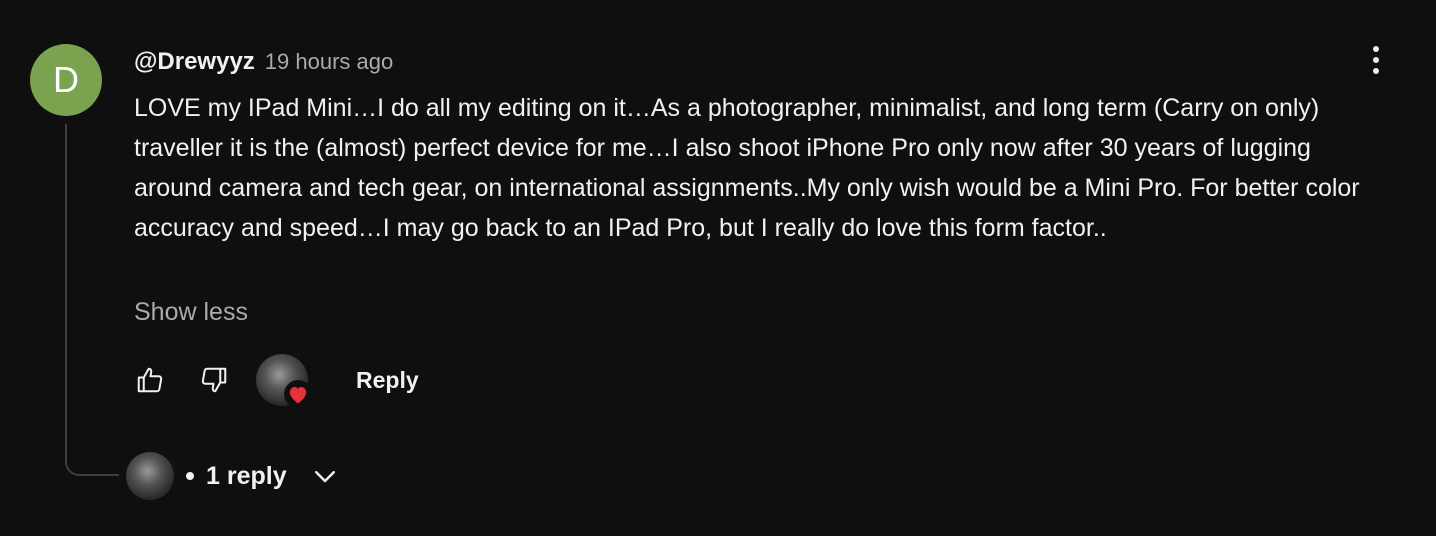 This screenshot has width=1436, height=536. I want to click on creator-heart-badge, so click(284, 381).